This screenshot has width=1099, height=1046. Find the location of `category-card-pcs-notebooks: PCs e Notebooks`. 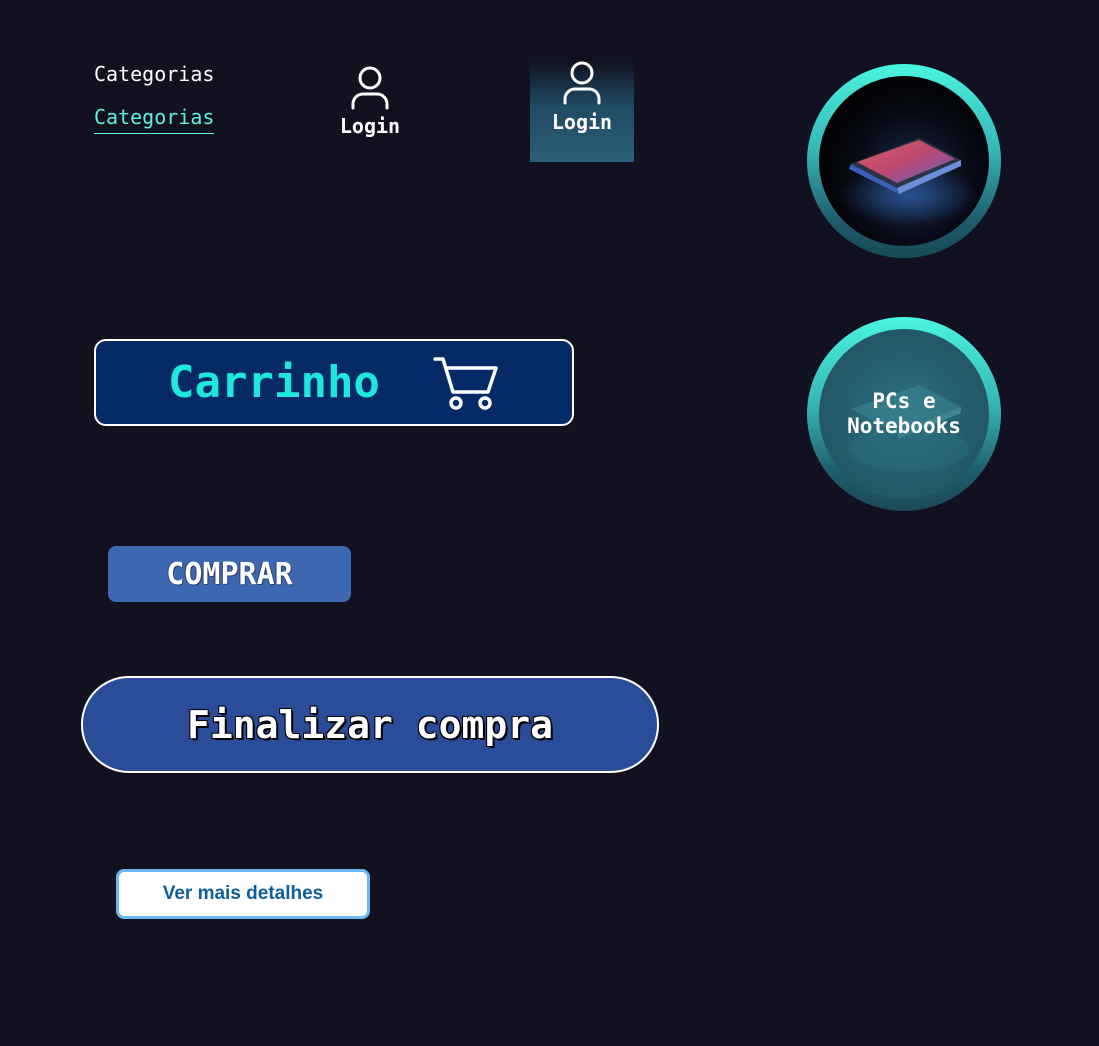

category-card-pcs-notebooks: PCs e Notebooks is located at coordinates (904, 414).